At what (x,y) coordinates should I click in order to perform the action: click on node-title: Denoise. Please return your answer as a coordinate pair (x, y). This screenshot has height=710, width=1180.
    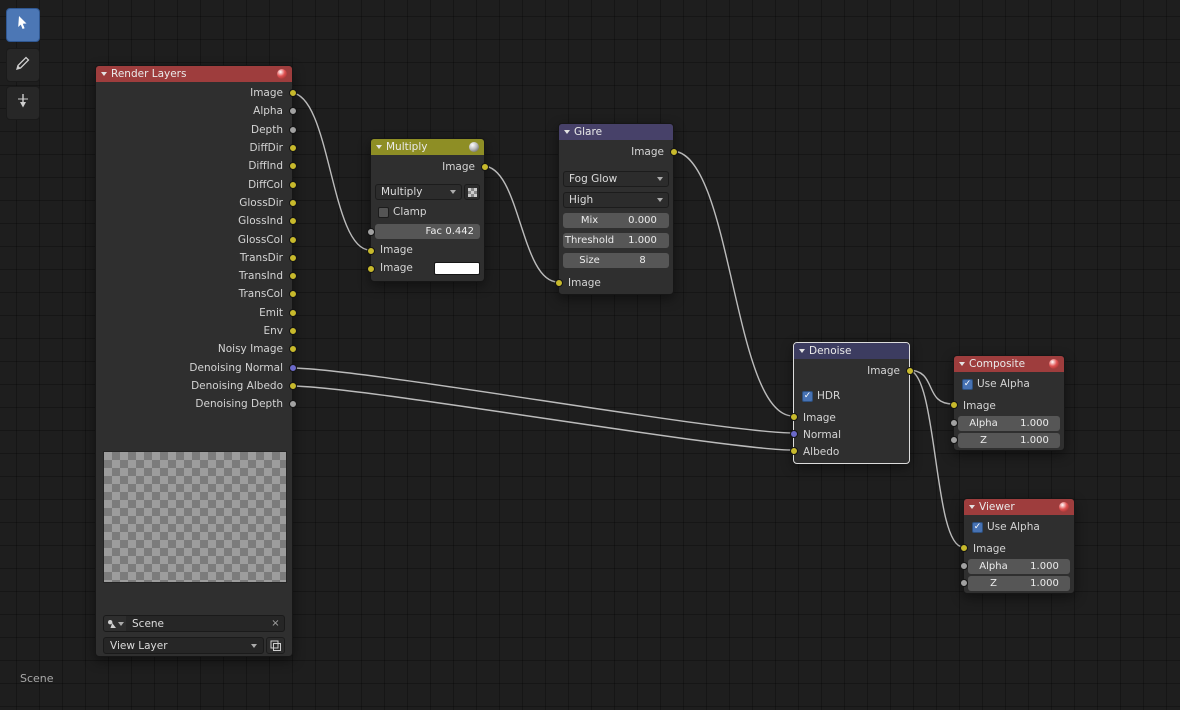
    Looking at the image, I should click on (830, 351).